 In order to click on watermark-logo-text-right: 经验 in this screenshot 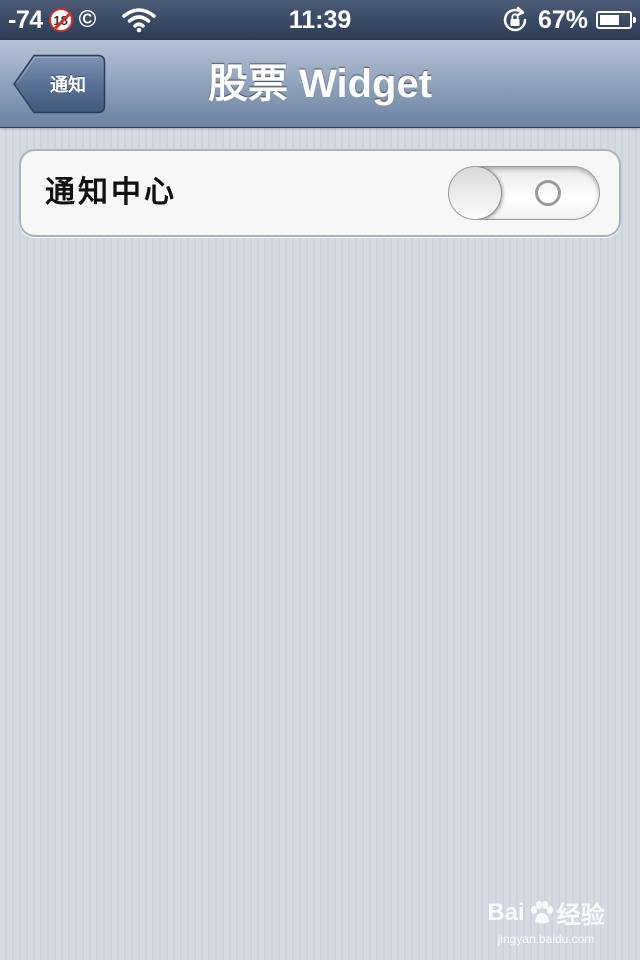, I will do `click(580, 915)`.